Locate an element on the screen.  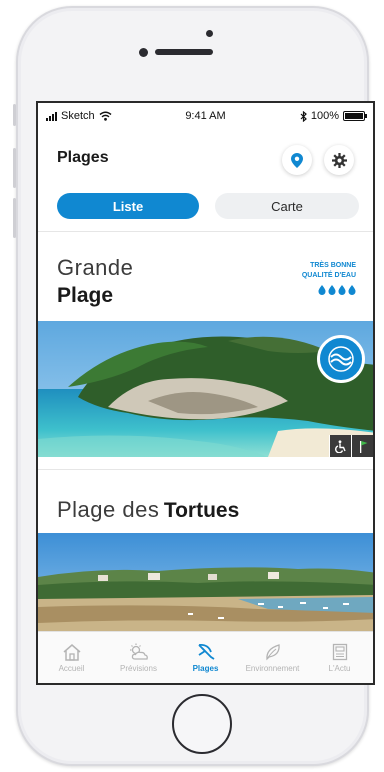
flag-badge is located at coordinates (362, 446).